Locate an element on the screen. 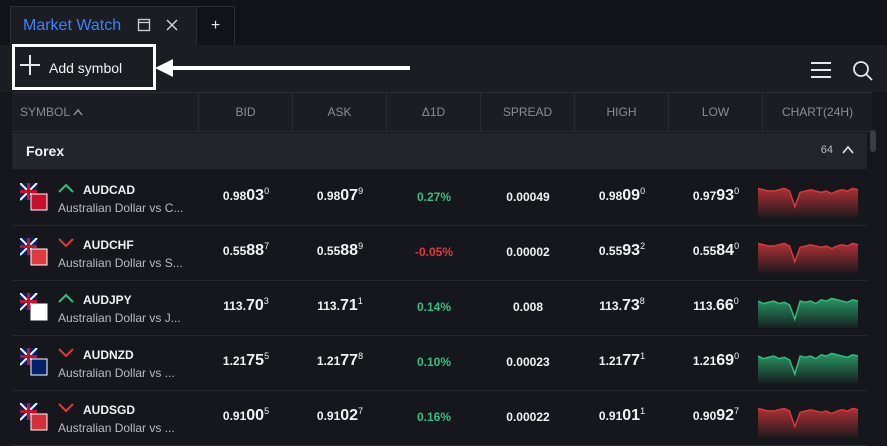  high-price: 0.98090 is located at coordinates (622, 195).